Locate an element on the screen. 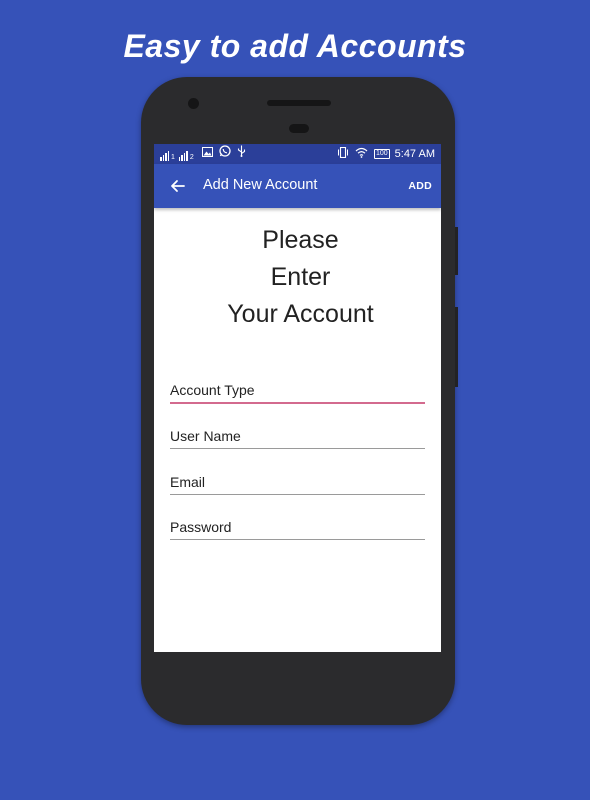 This screenshot has height=800, width=590. volume-button is located at coordinates (456, 347).